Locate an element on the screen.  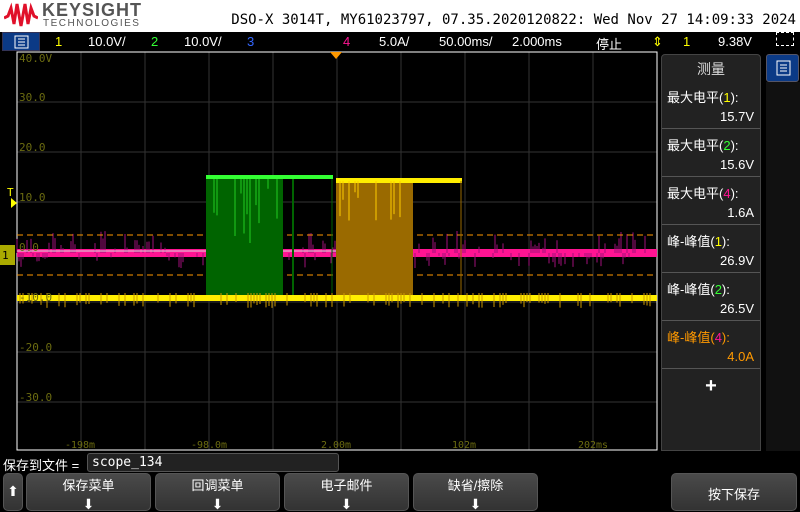
softkey-up-button: ⬆ is located at coordinates (13, 492).